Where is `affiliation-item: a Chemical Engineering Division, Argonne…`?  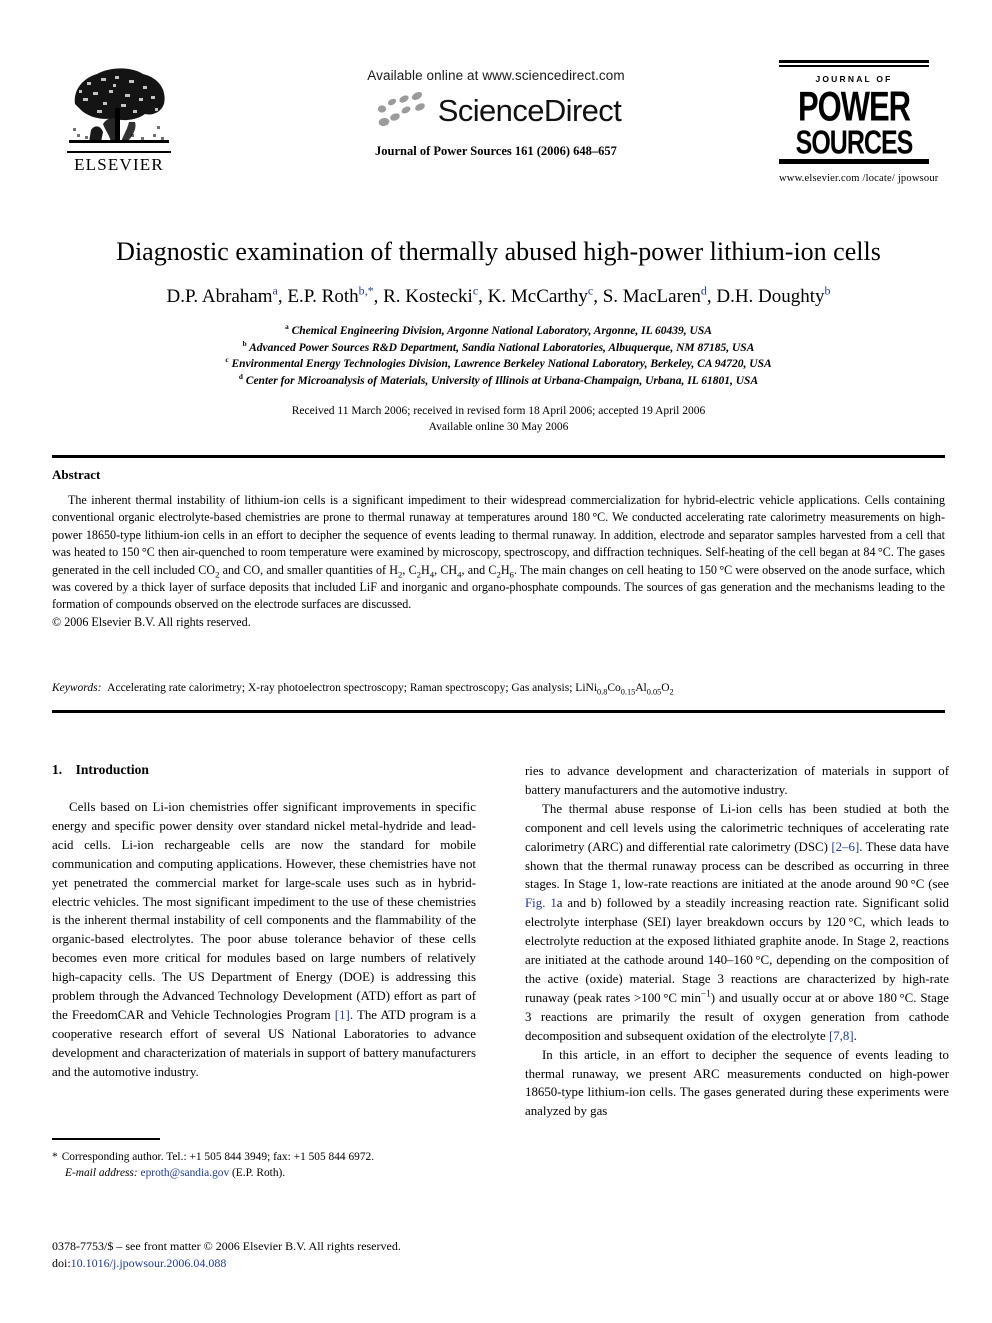
affiliation-item: a Chemical Engineering Division, Argonne… is located at coordinates (498, 331).